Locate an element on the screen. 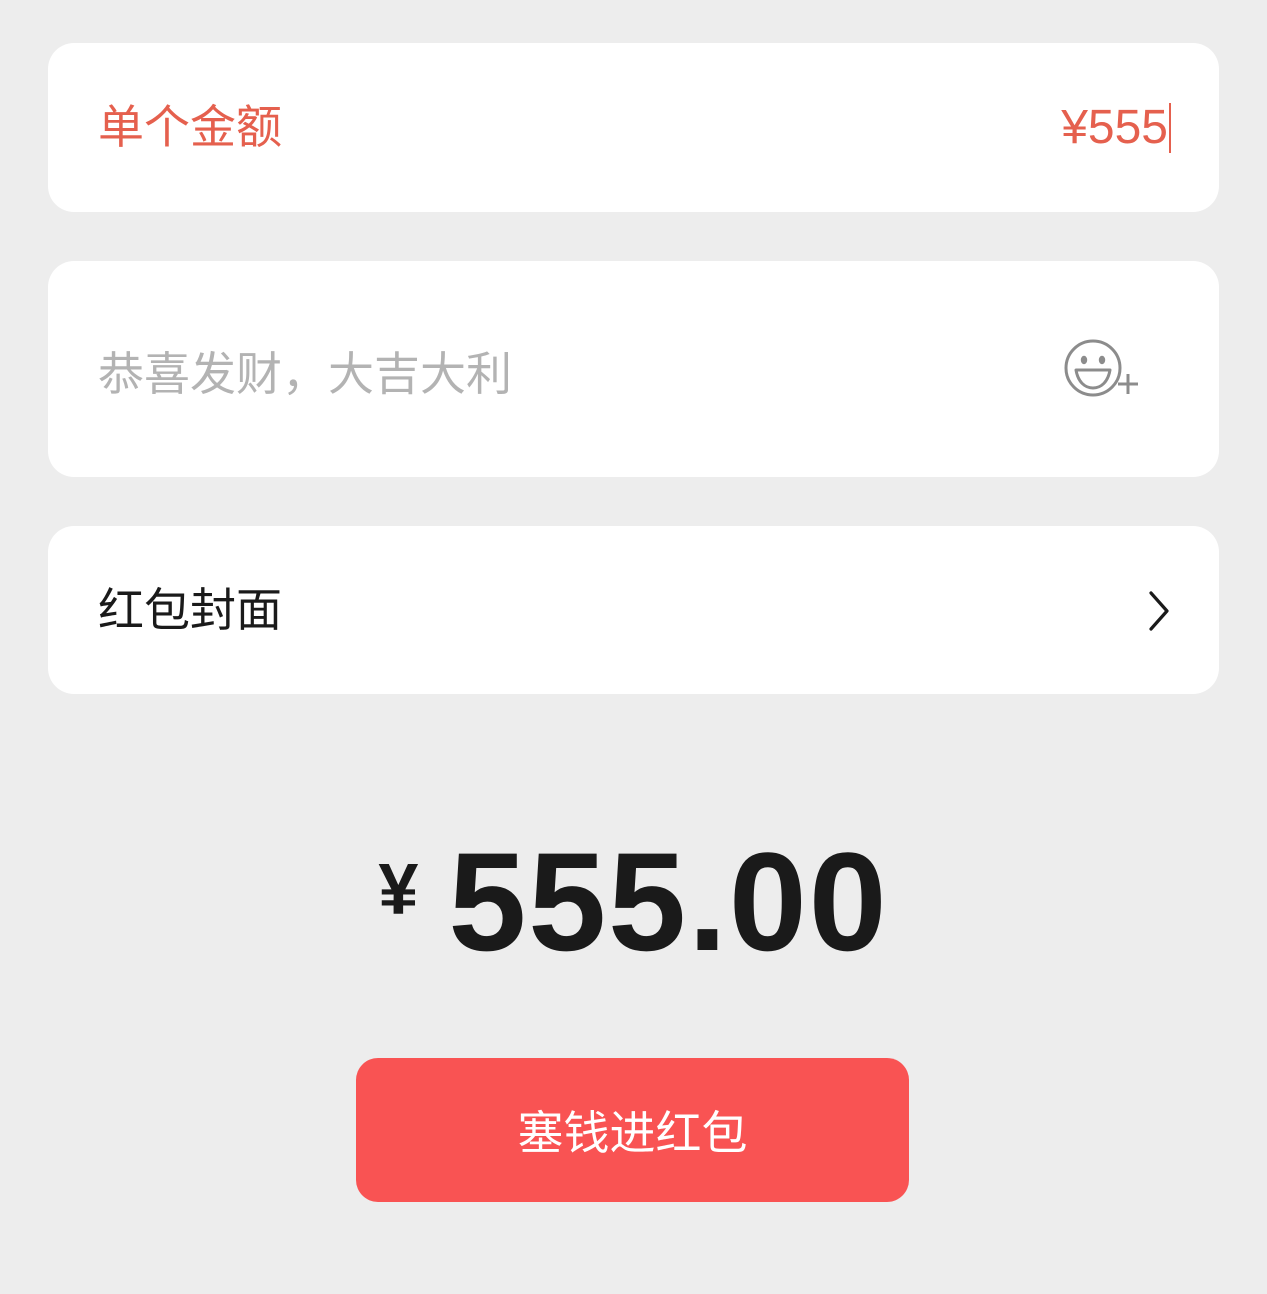 The width and height of the screenshot is (1267, 1294). total-currency-symbol: ¥ is located at coordinates (398, 890).